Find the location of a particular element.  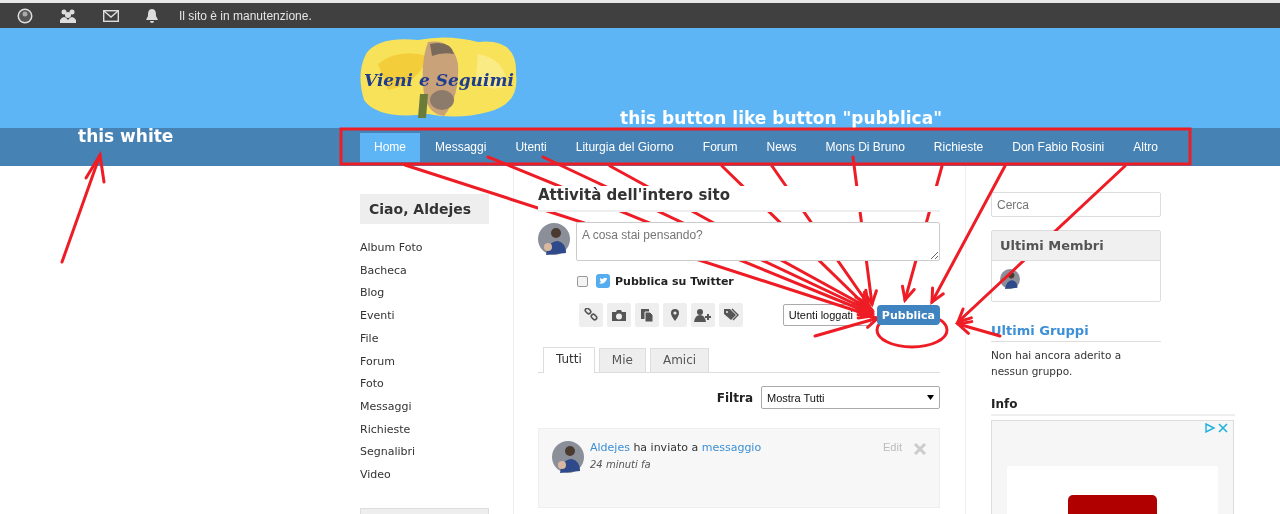

sidebar-link: Eventi is located at coordinates (424, 316).